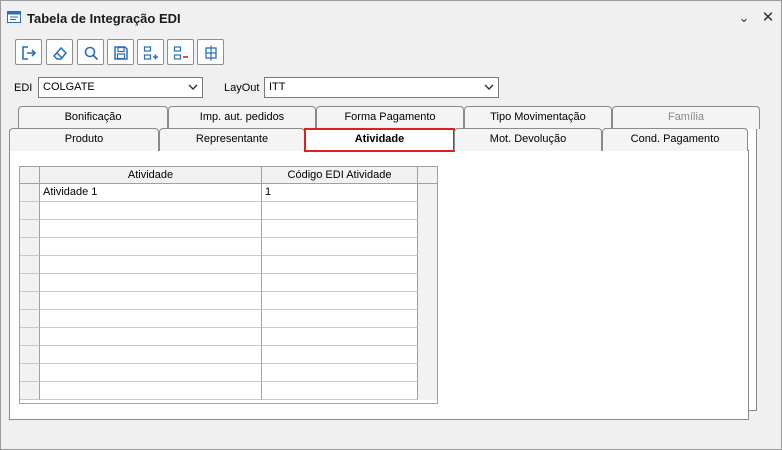  What do you see at coordinates (242, 117) in the screenshot?
I see `tab-imp-aut-pedidos: Imp. aut. pedidos` at bounding box center [242, 117].